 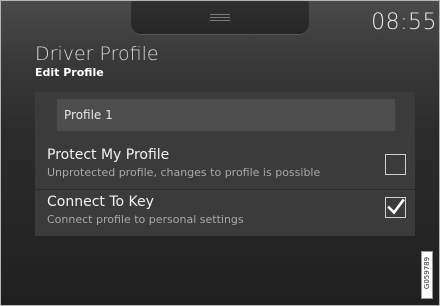 I want to click on connect-to-key-checkbox, so click(x=395, y=207).